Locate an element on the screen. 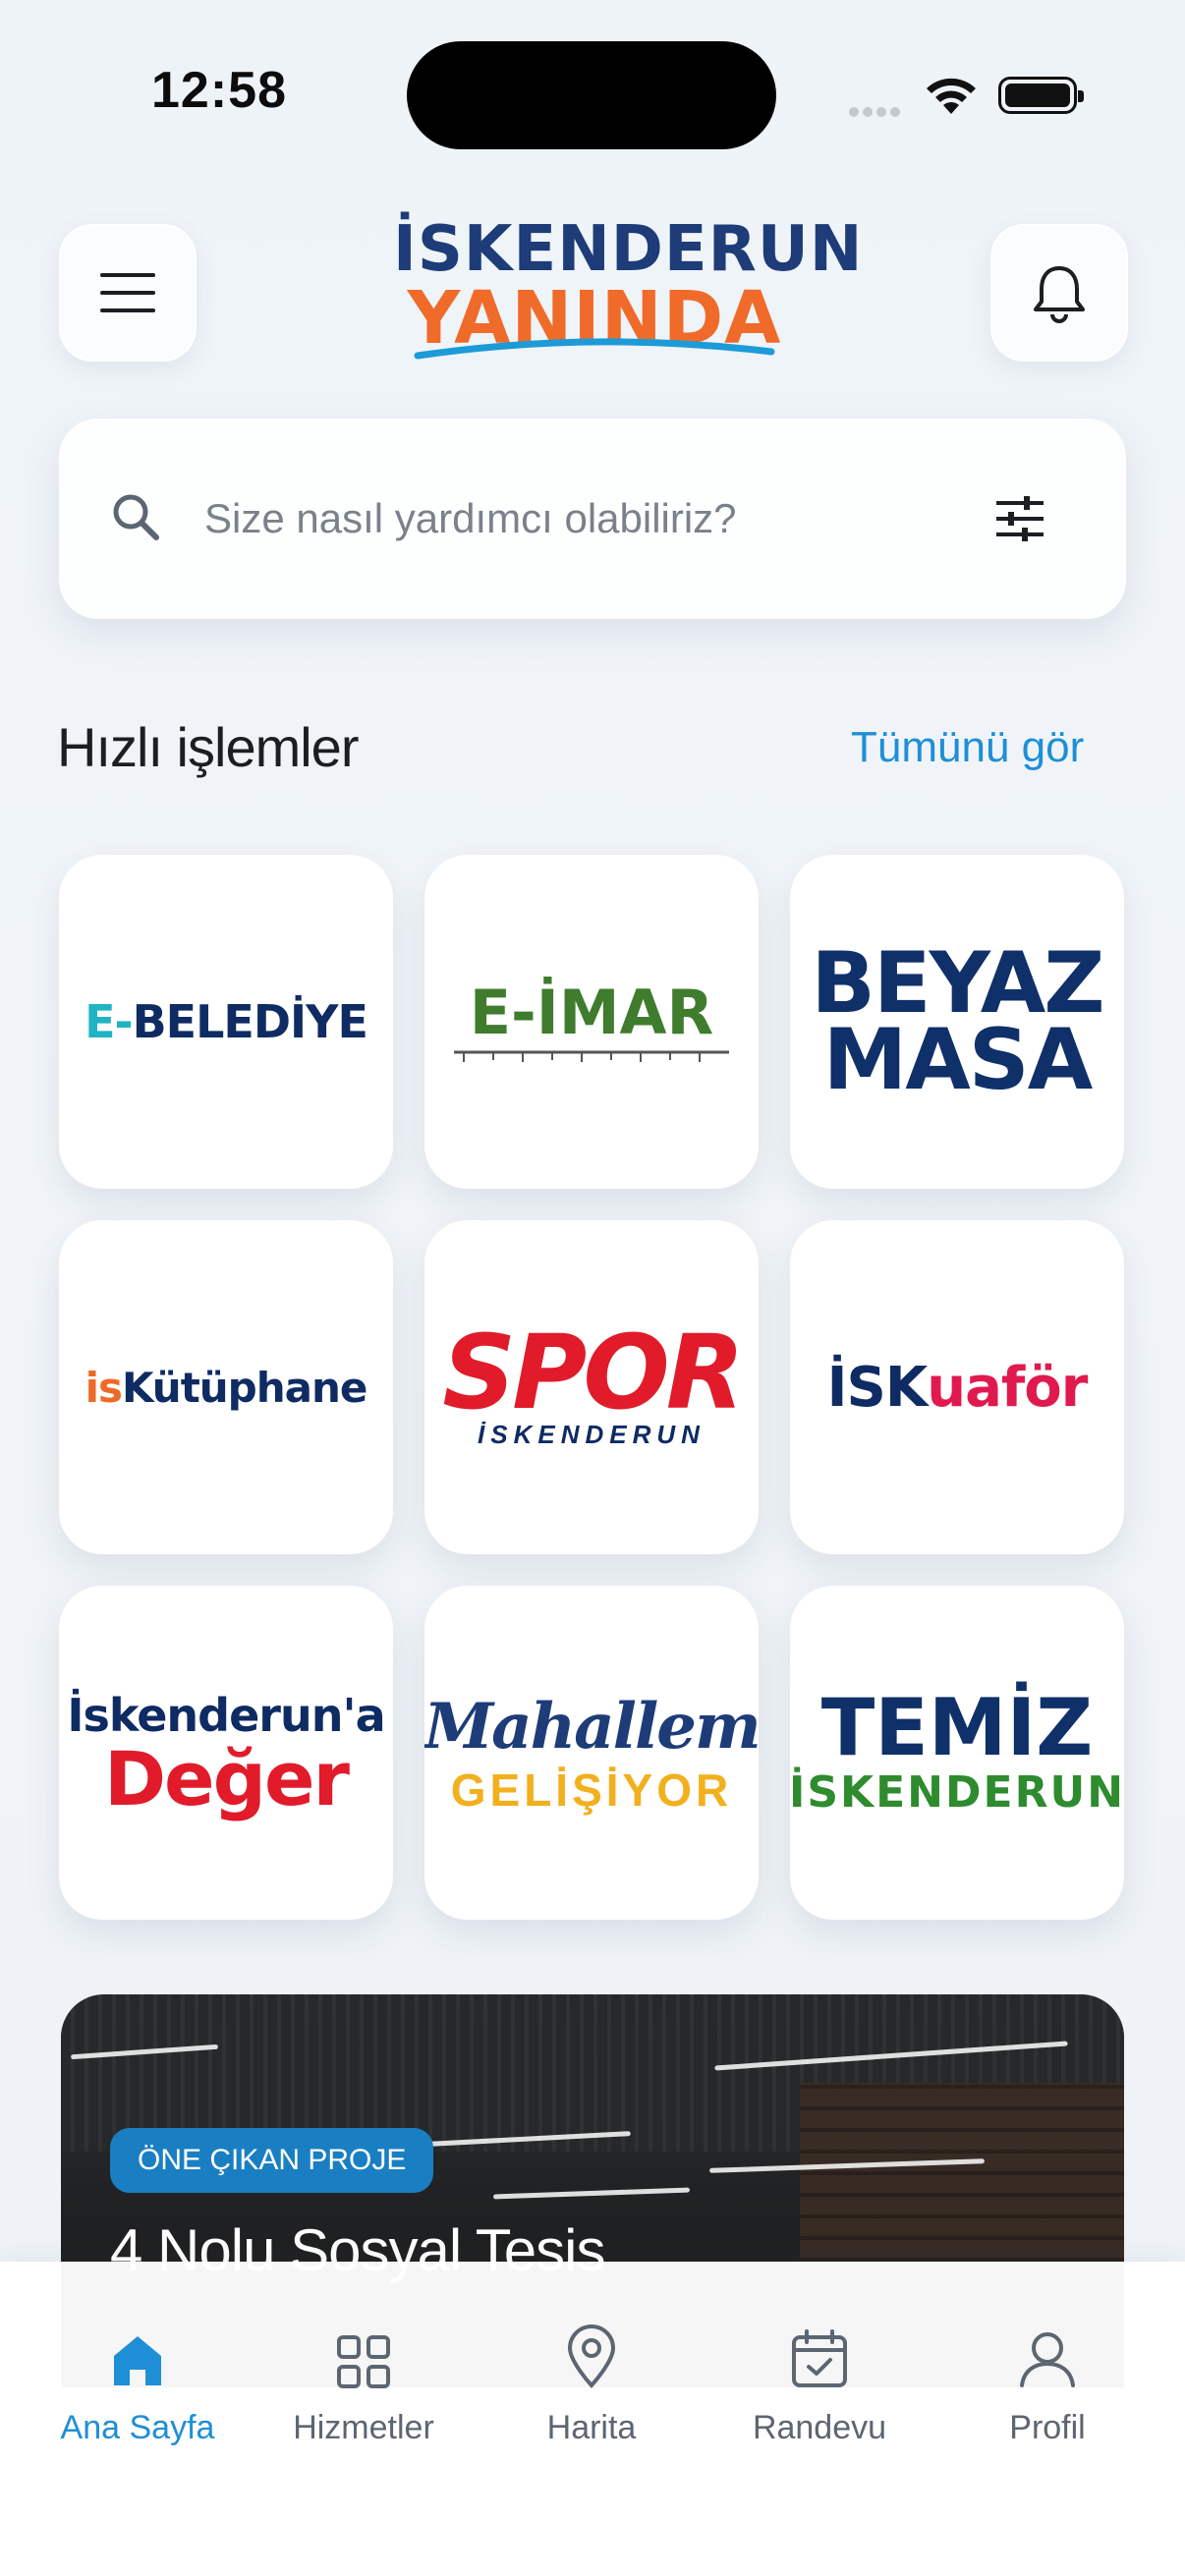 The width and height of the screenshot is (1185, 2576). kuafor-prefix: İSK is located at coordinates (878, 1387).